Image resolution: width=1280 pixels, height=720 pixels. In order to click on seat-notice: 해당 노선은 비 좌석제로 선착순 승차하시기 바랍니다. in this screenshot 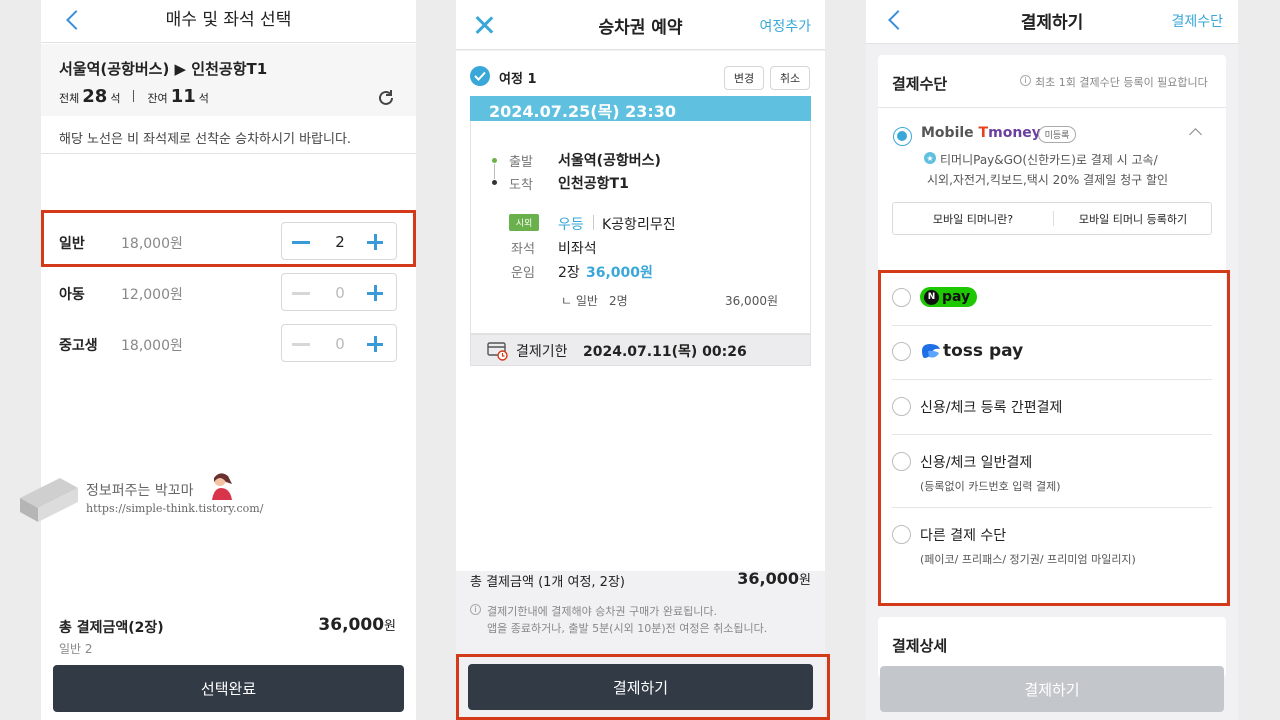, I will do `click(228, 135)`.